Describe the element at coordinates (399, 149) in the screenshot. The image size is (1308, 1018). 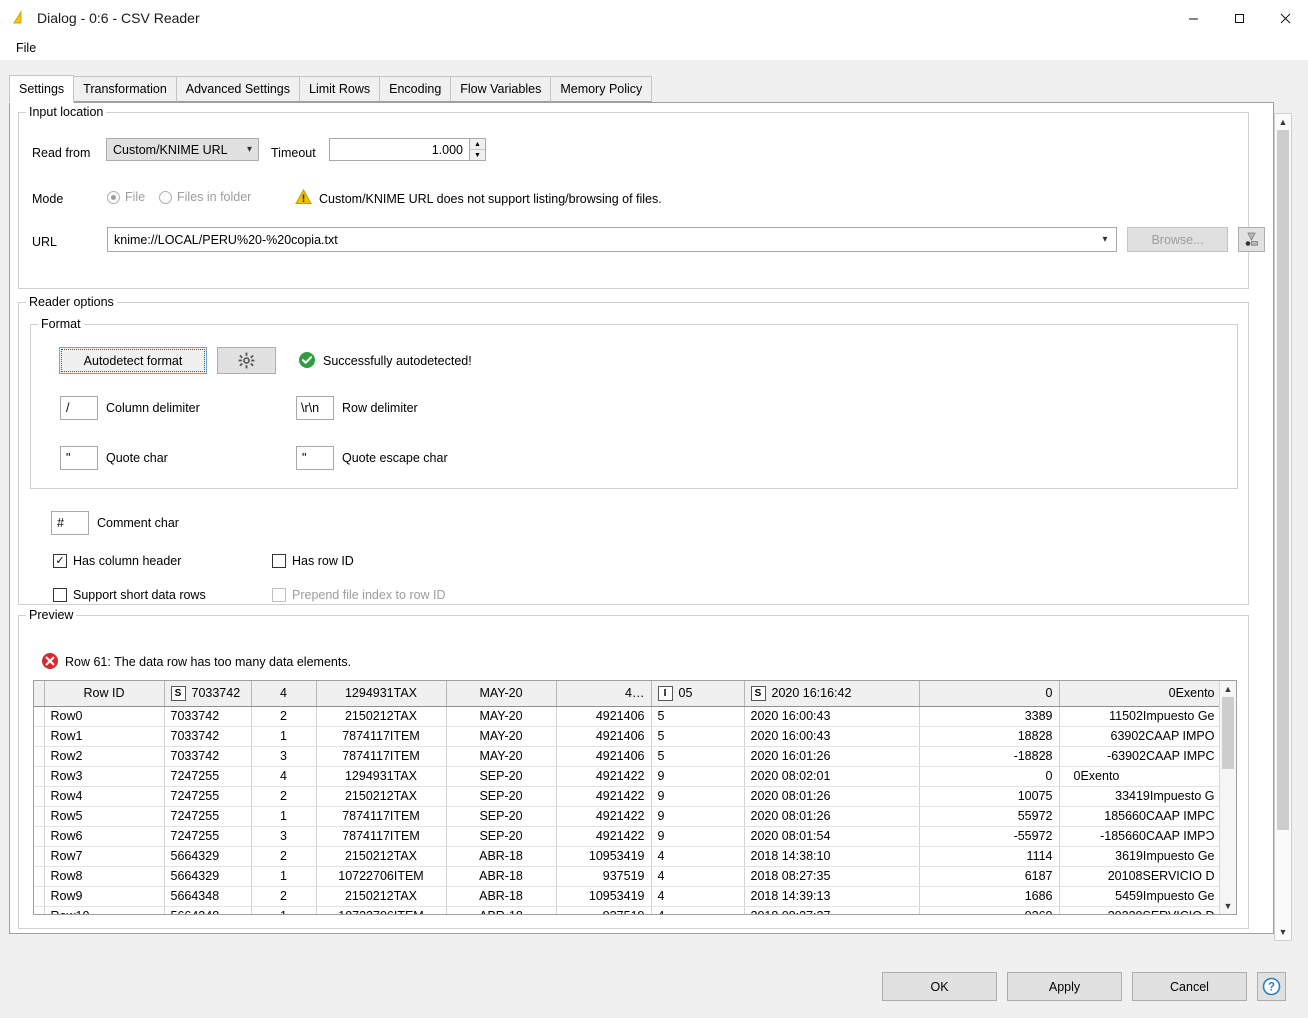
I see `timeout-value: 1.000` at that location.